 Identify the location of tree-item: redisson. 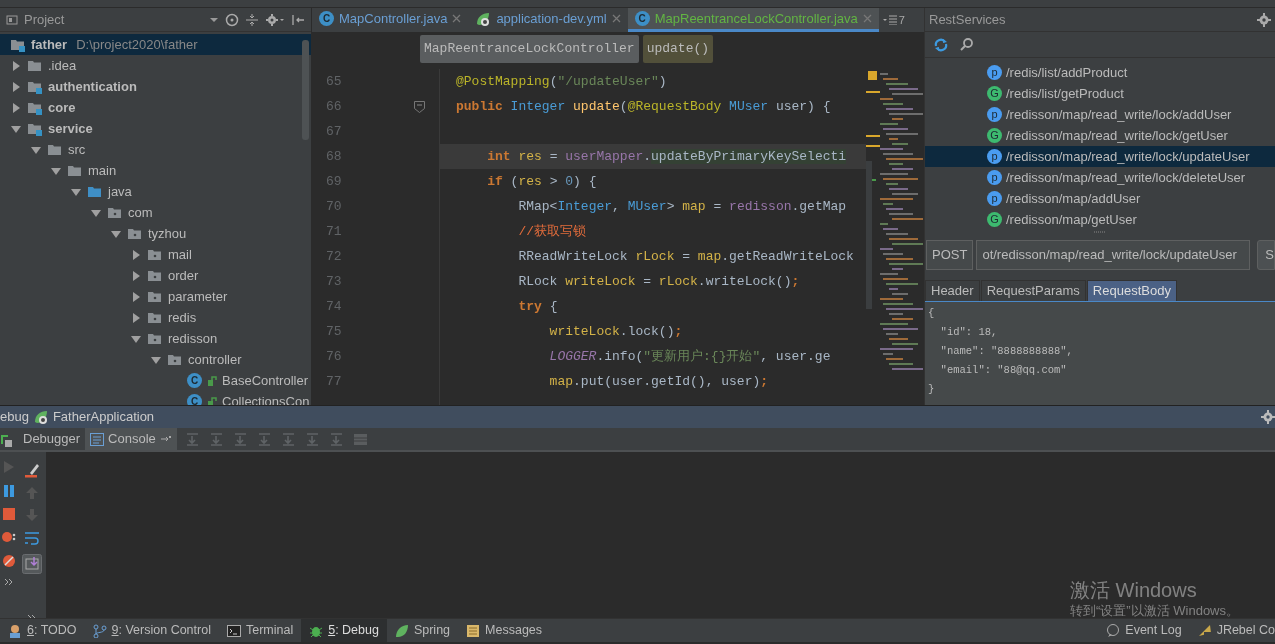
(155, 338).